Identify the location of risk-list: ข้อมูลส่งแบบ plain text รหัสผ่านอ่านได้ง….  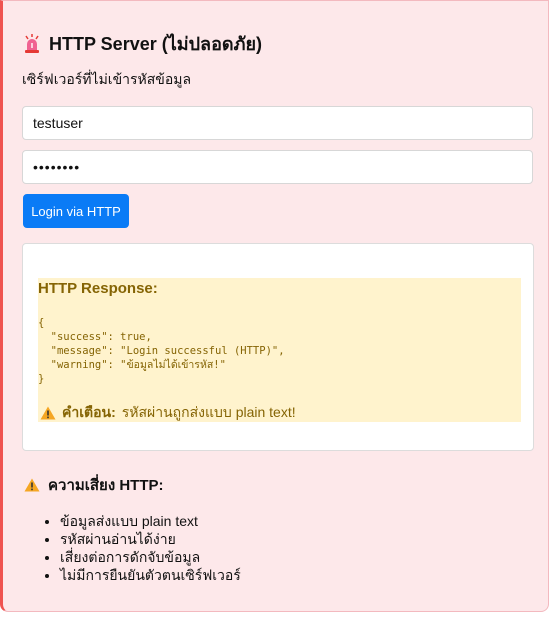
(131, 548).